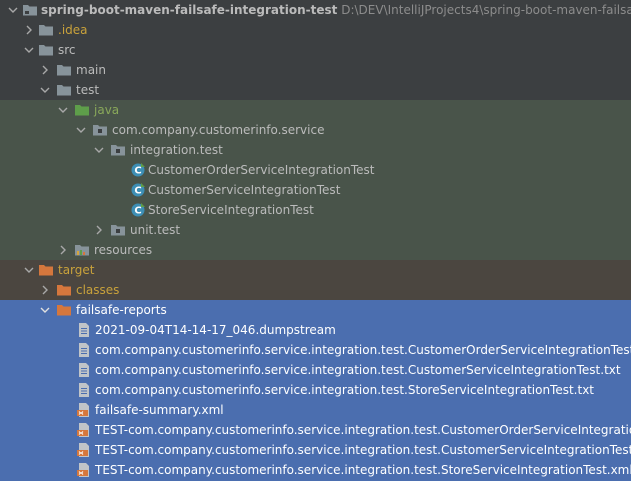  What do you see at coordinates (315, 50) in the screenshot?
I see `tree-row-src: src` at bounding box center [315, 50].